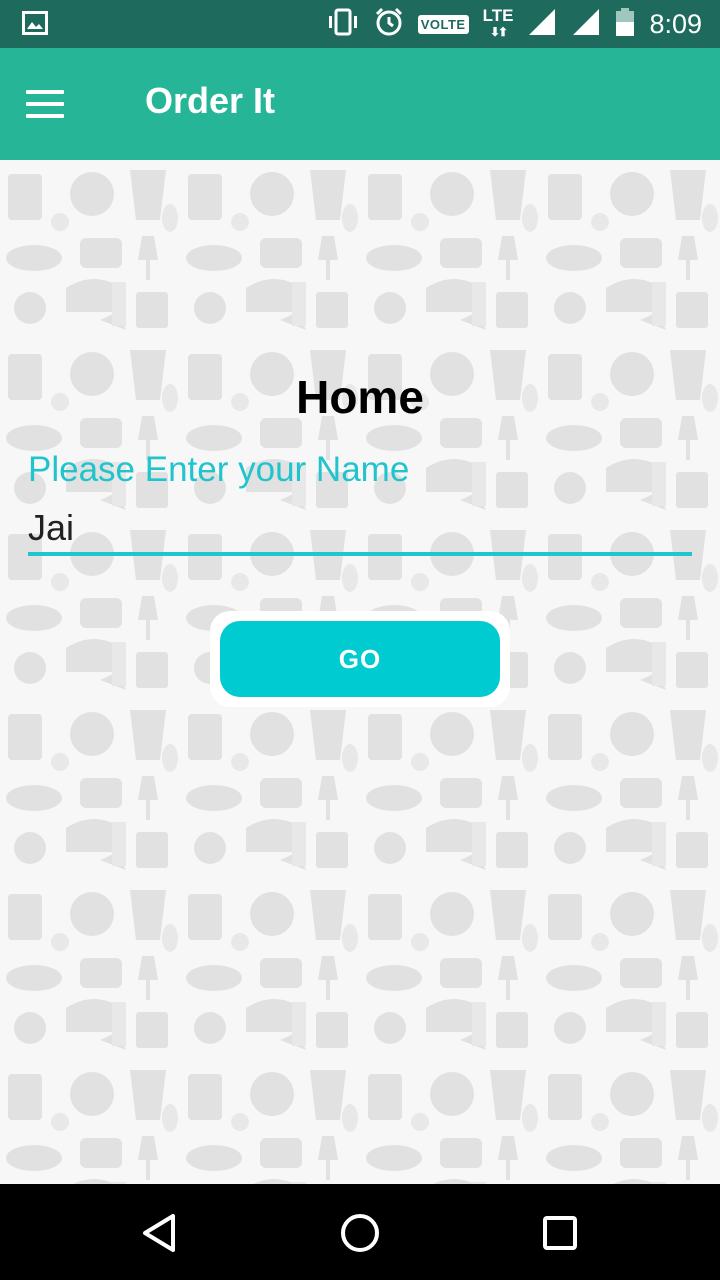 The height and width of the screenshot is (1280, 720). Describe the element at coordinates (219, 469) in the screenshot. I see `name-field-label: Please Enter your Name` at that location.